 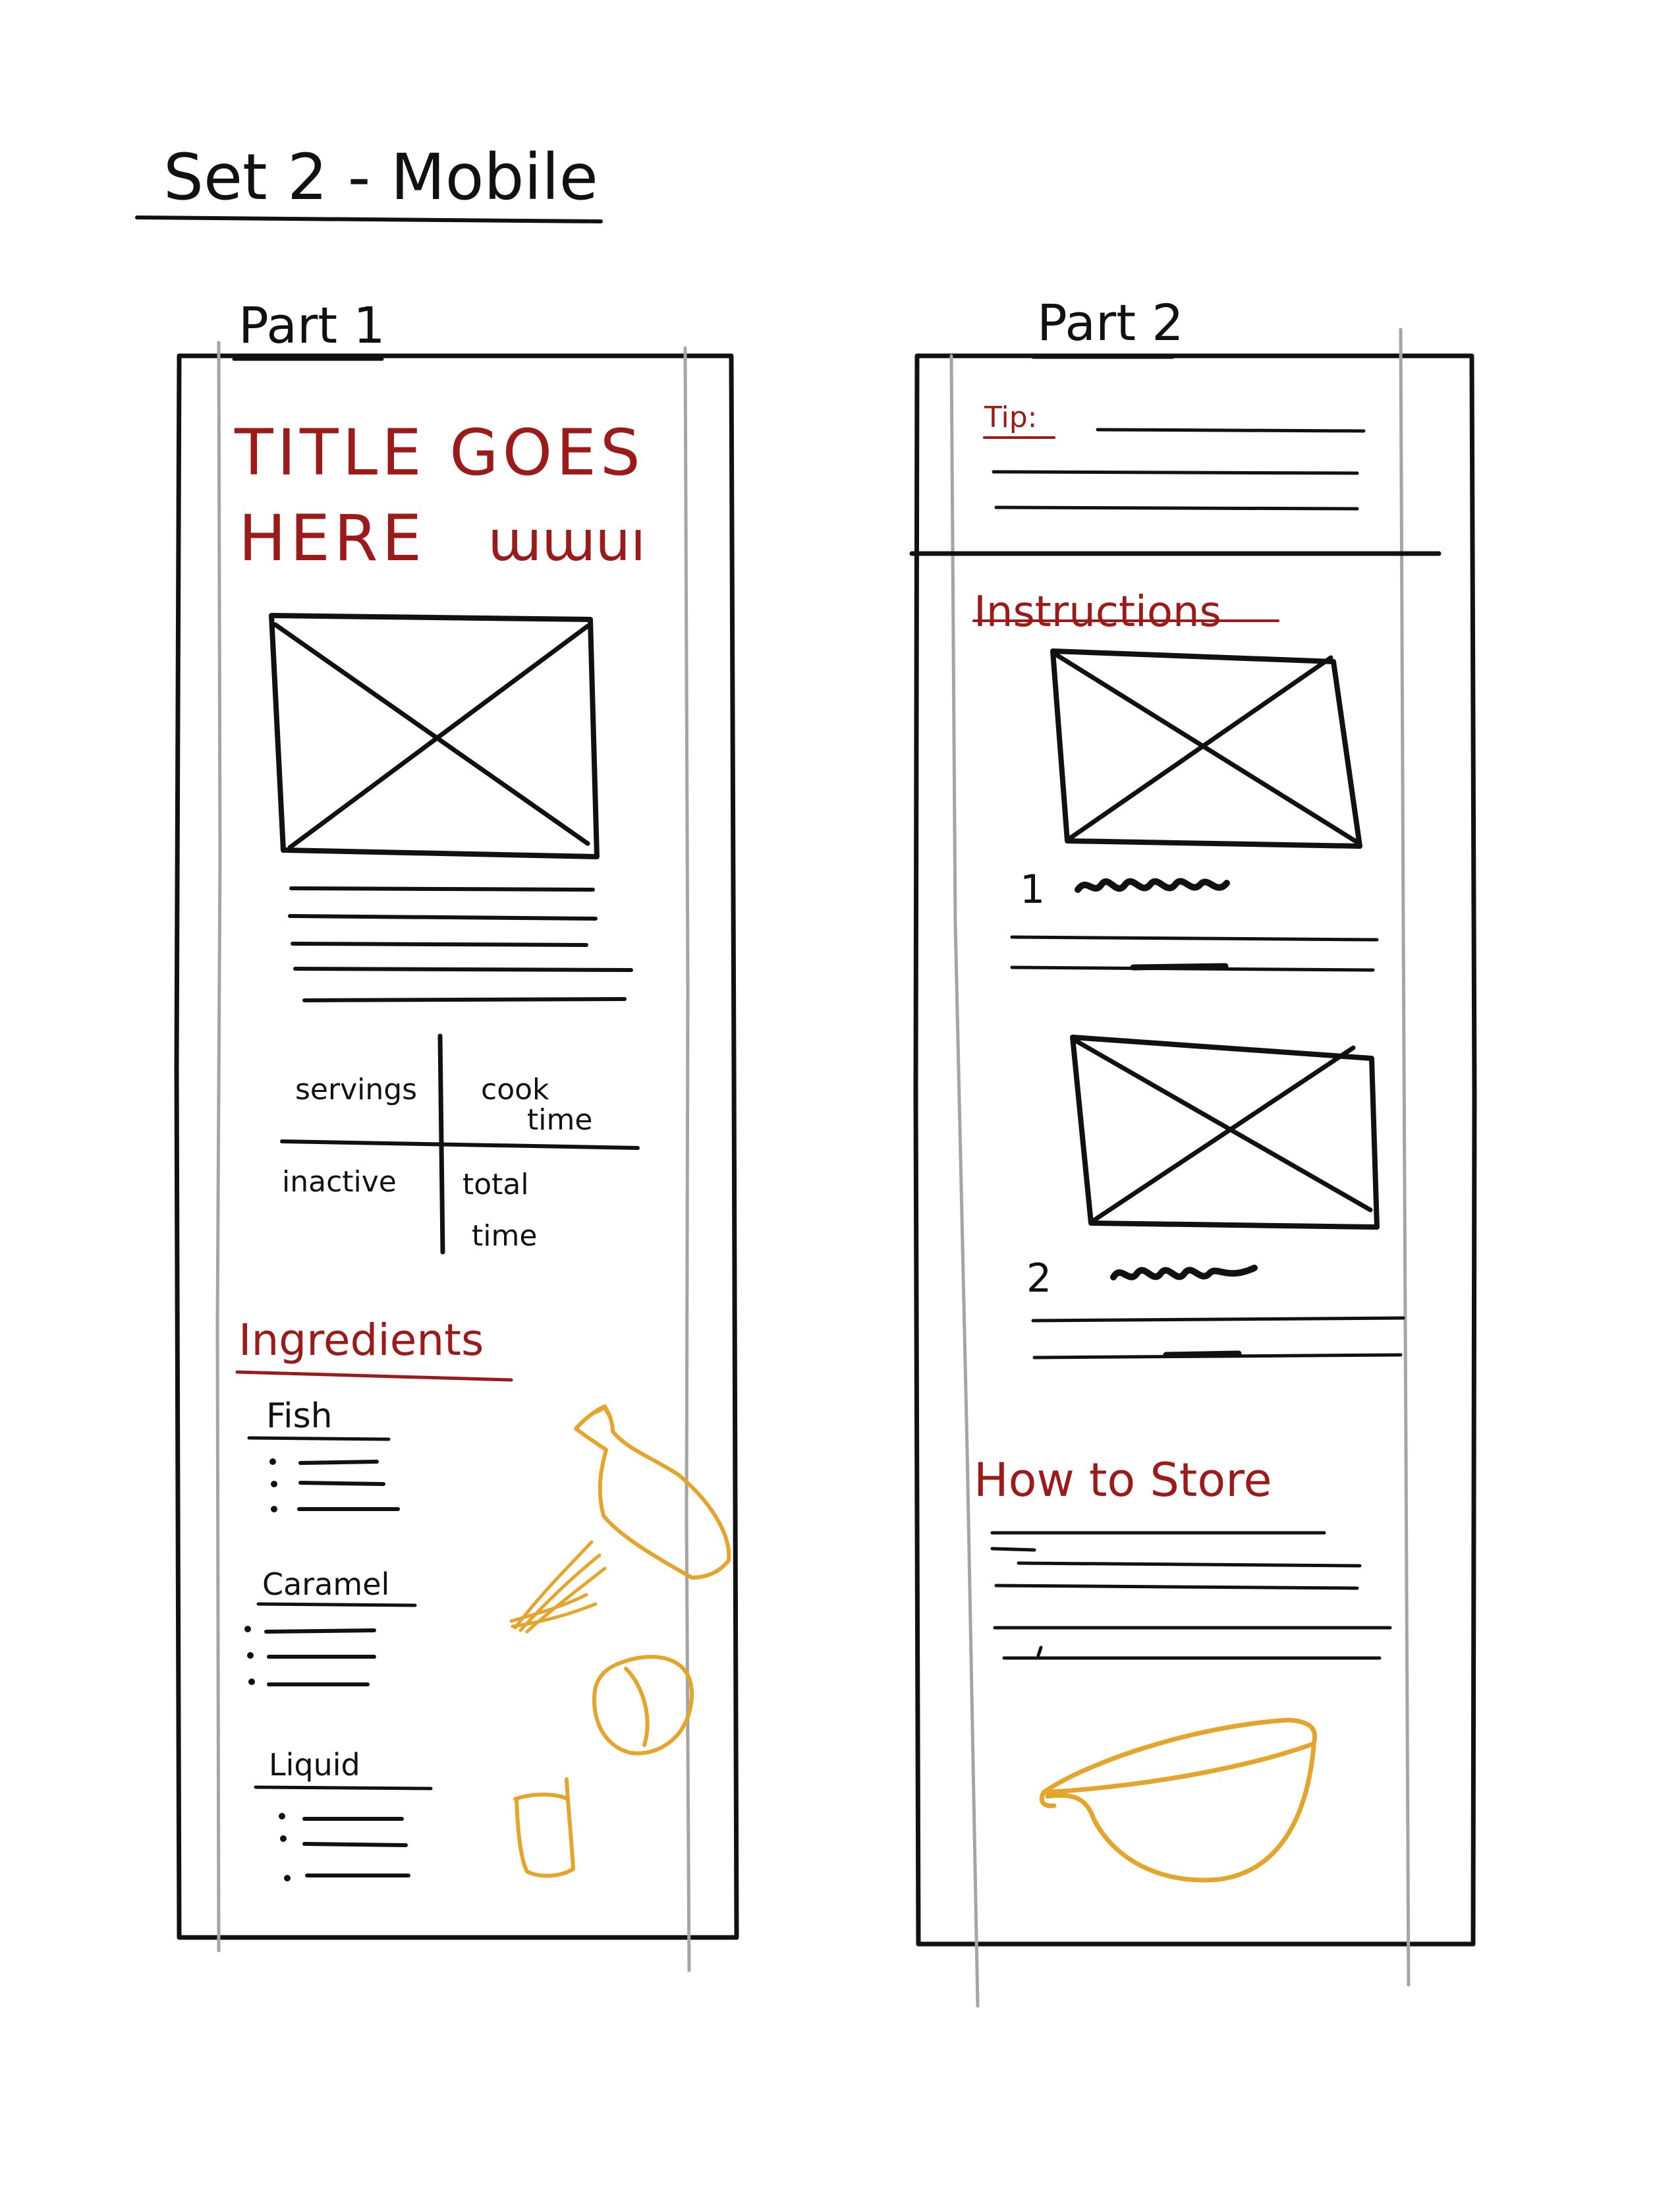 I want to click on part2-label: Part 2, so click(x=1110, y=322).